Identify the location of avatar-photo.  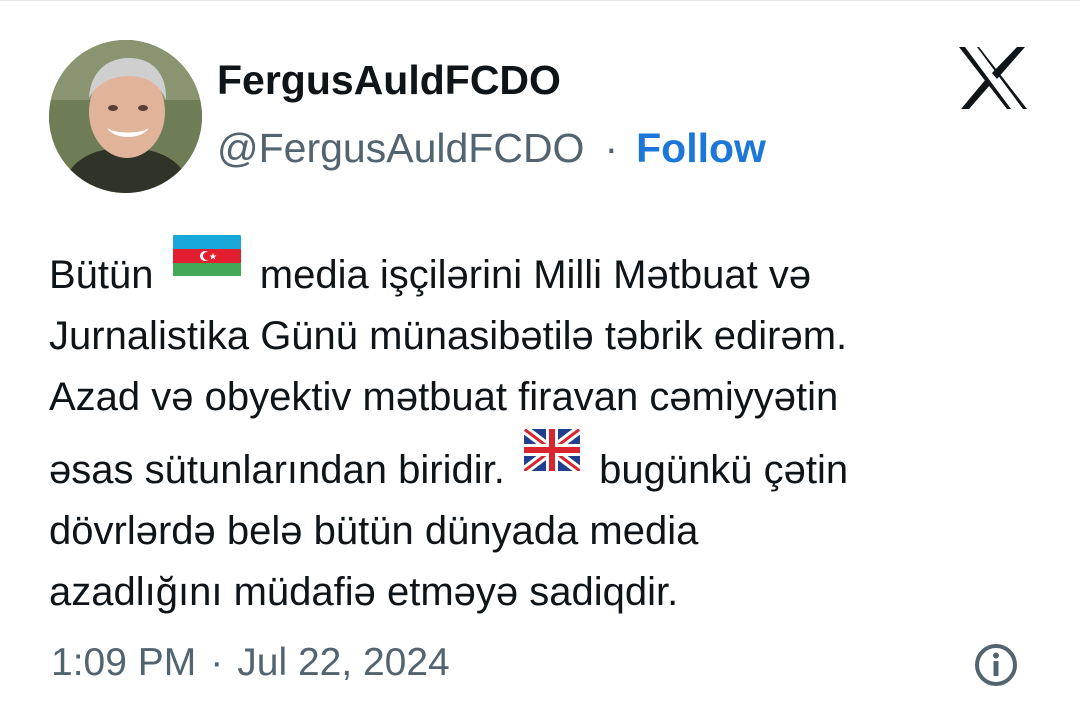
(125, 116).